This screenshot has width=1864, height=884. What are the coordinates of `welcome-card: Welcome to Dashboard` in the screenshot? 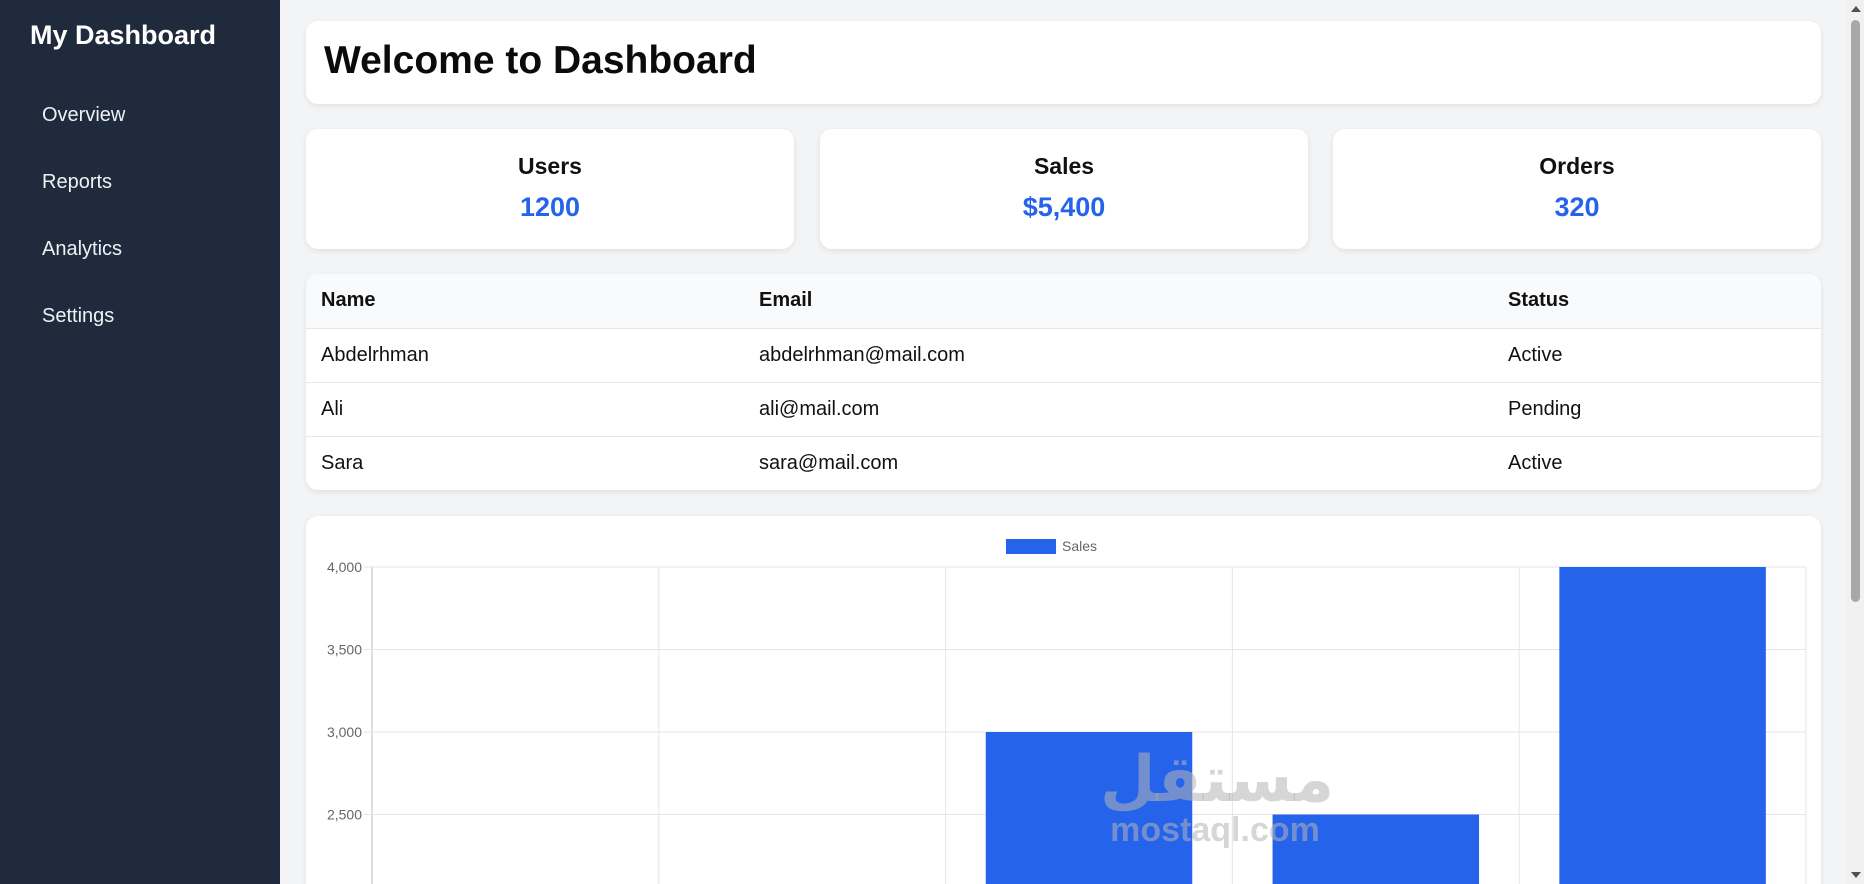 It's located at (1063, 62).